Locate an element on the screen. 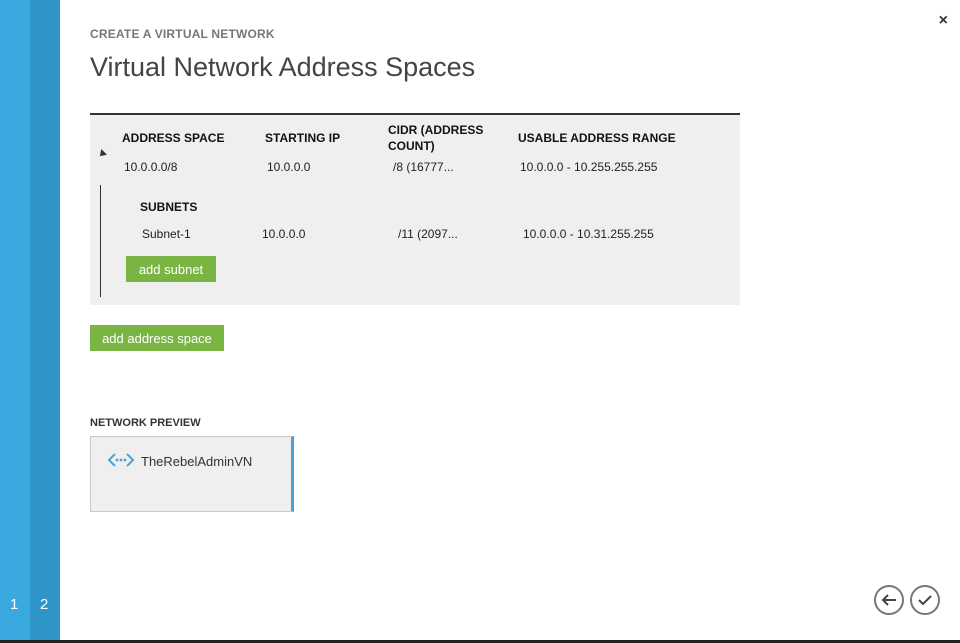 This screenshot has width=960, height=643. subnets-heading: SUBNETS is located at coordinates (169, 207).